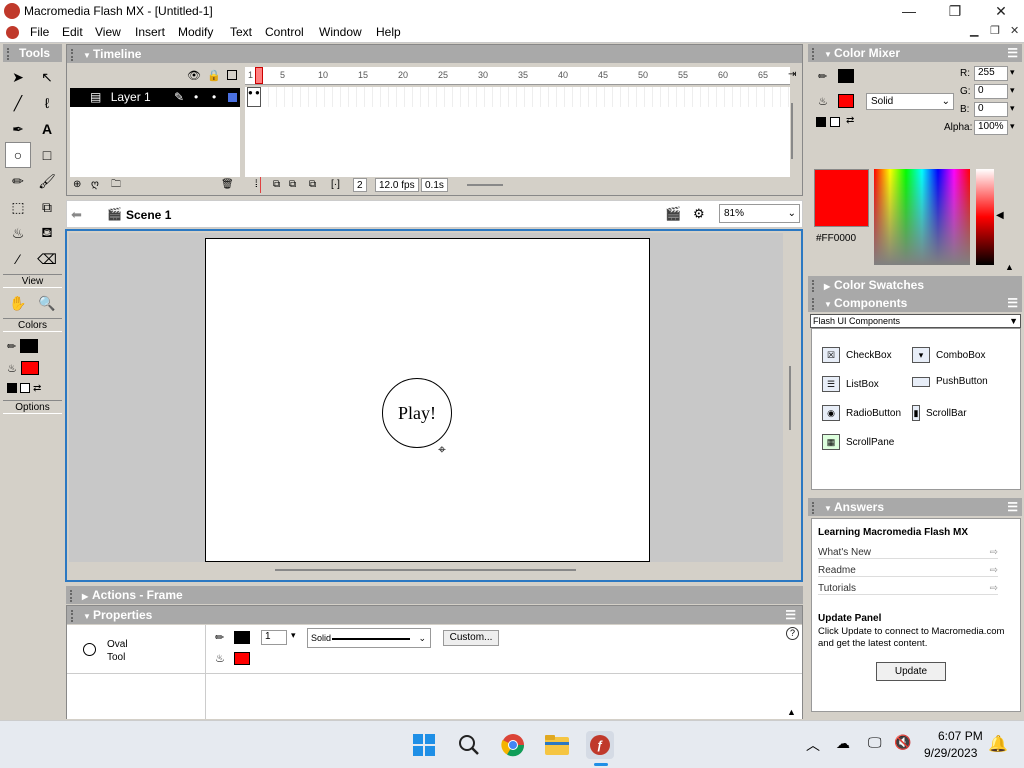  I want to click on notification-bell-icon: 🔔, so click(998, 744).